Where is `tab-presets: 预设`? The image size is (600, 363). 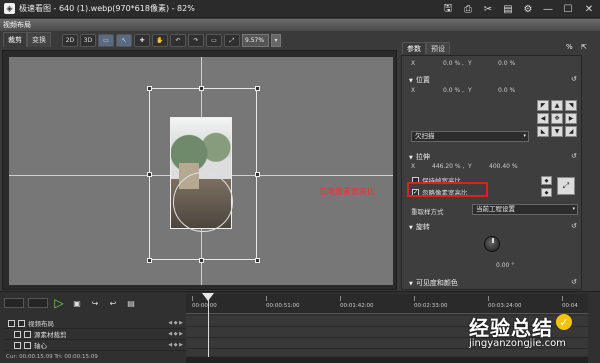
tab-presets: 预设 is located at coordinates (438, 48).